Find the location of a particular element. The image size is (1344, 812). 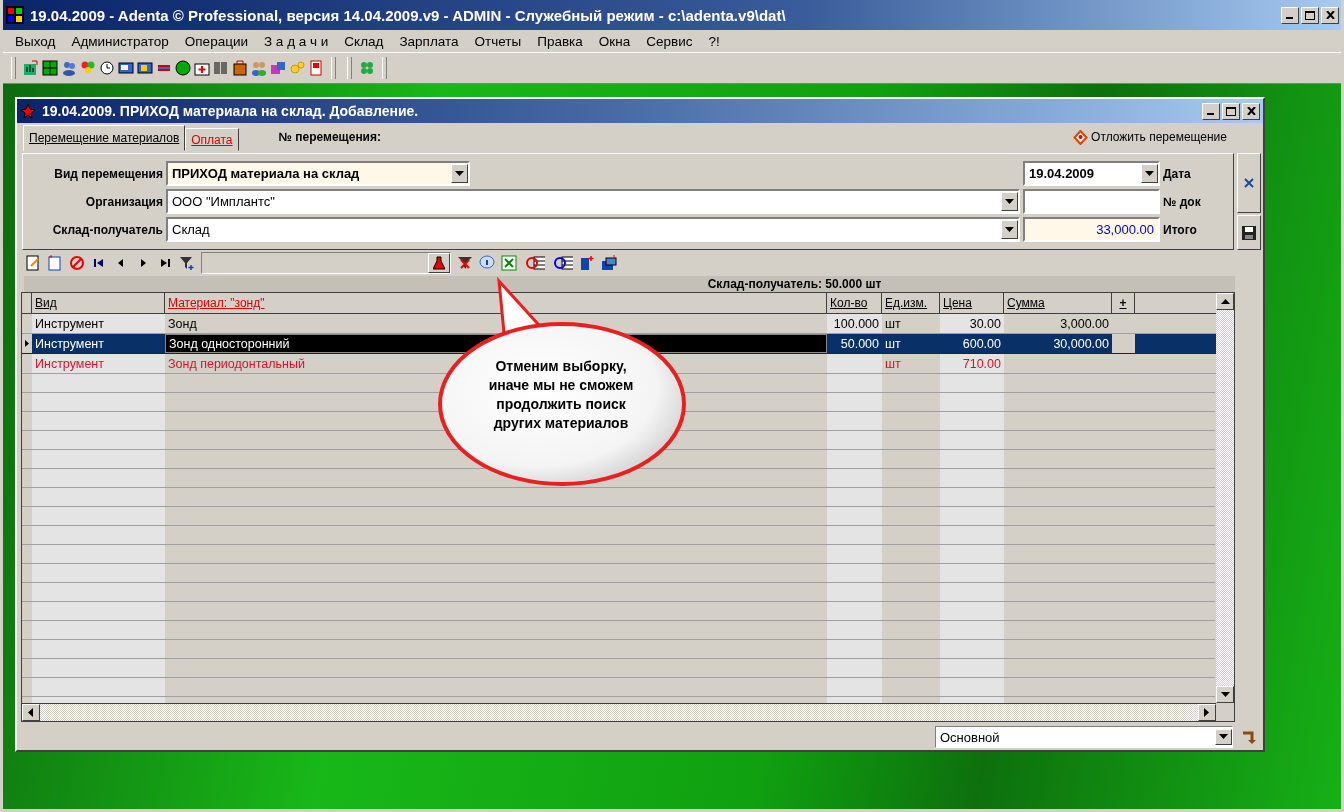

scroll-left-button is located at coordinates (31, 712).